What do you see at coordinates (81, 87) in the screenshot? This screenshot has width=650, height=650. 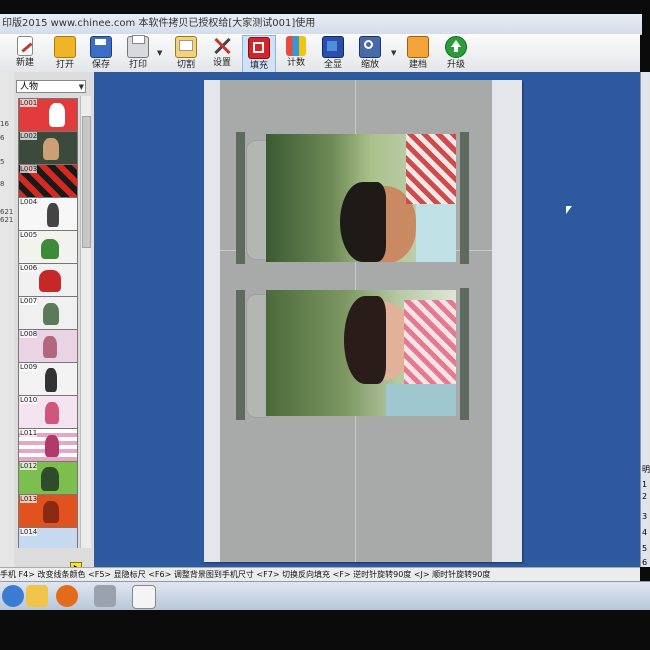 I see `chevron-down-icon: ▼` at bounding box center [81, 87].